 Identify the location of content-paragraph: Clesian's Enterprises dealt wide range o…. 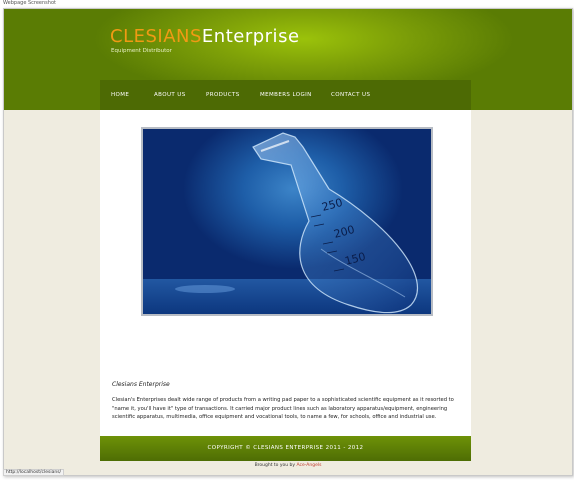
(283, 409).